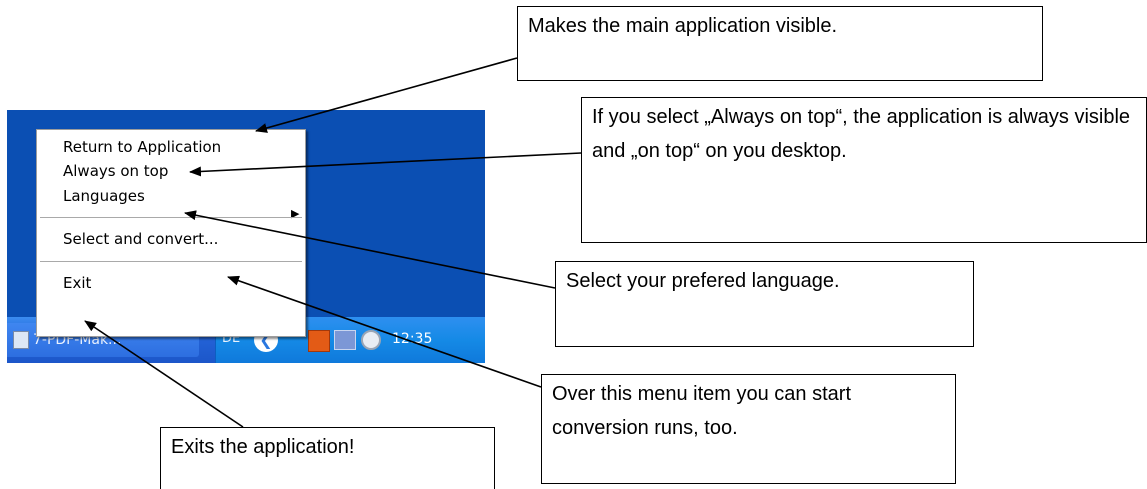 Image resolution: width=1147 pixels, height=489 pixels. I want to click on arrow-always-on-top, so click(385, 164).